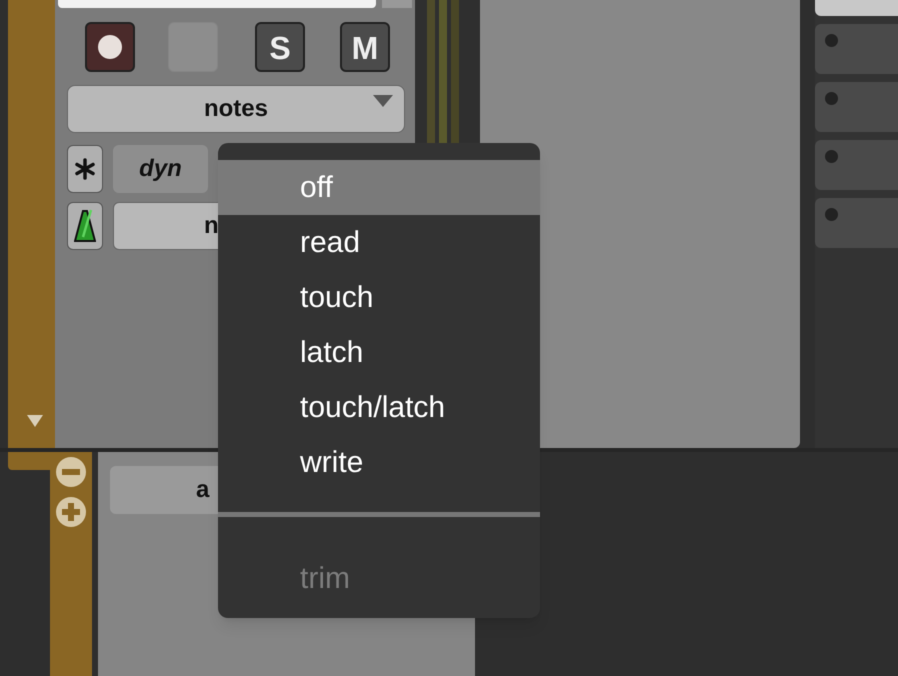 The width and height of the screenshot is (898, 676). Describe the element at coordinates (236, 109) in the screenshot. I see `notes-dropdown: notes` at that location.